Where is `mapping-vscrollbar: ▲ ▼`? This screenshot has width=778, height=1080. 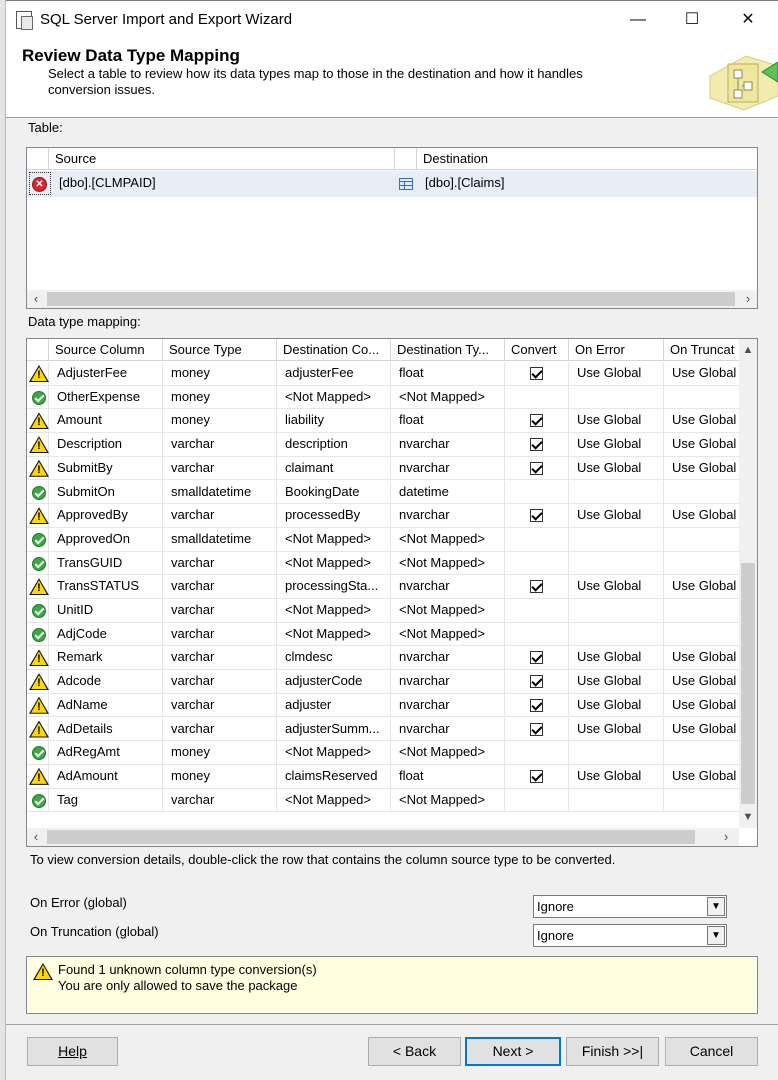
mapping-vscrollbar: ▲ ▼ is located at coordinates (748, 583).